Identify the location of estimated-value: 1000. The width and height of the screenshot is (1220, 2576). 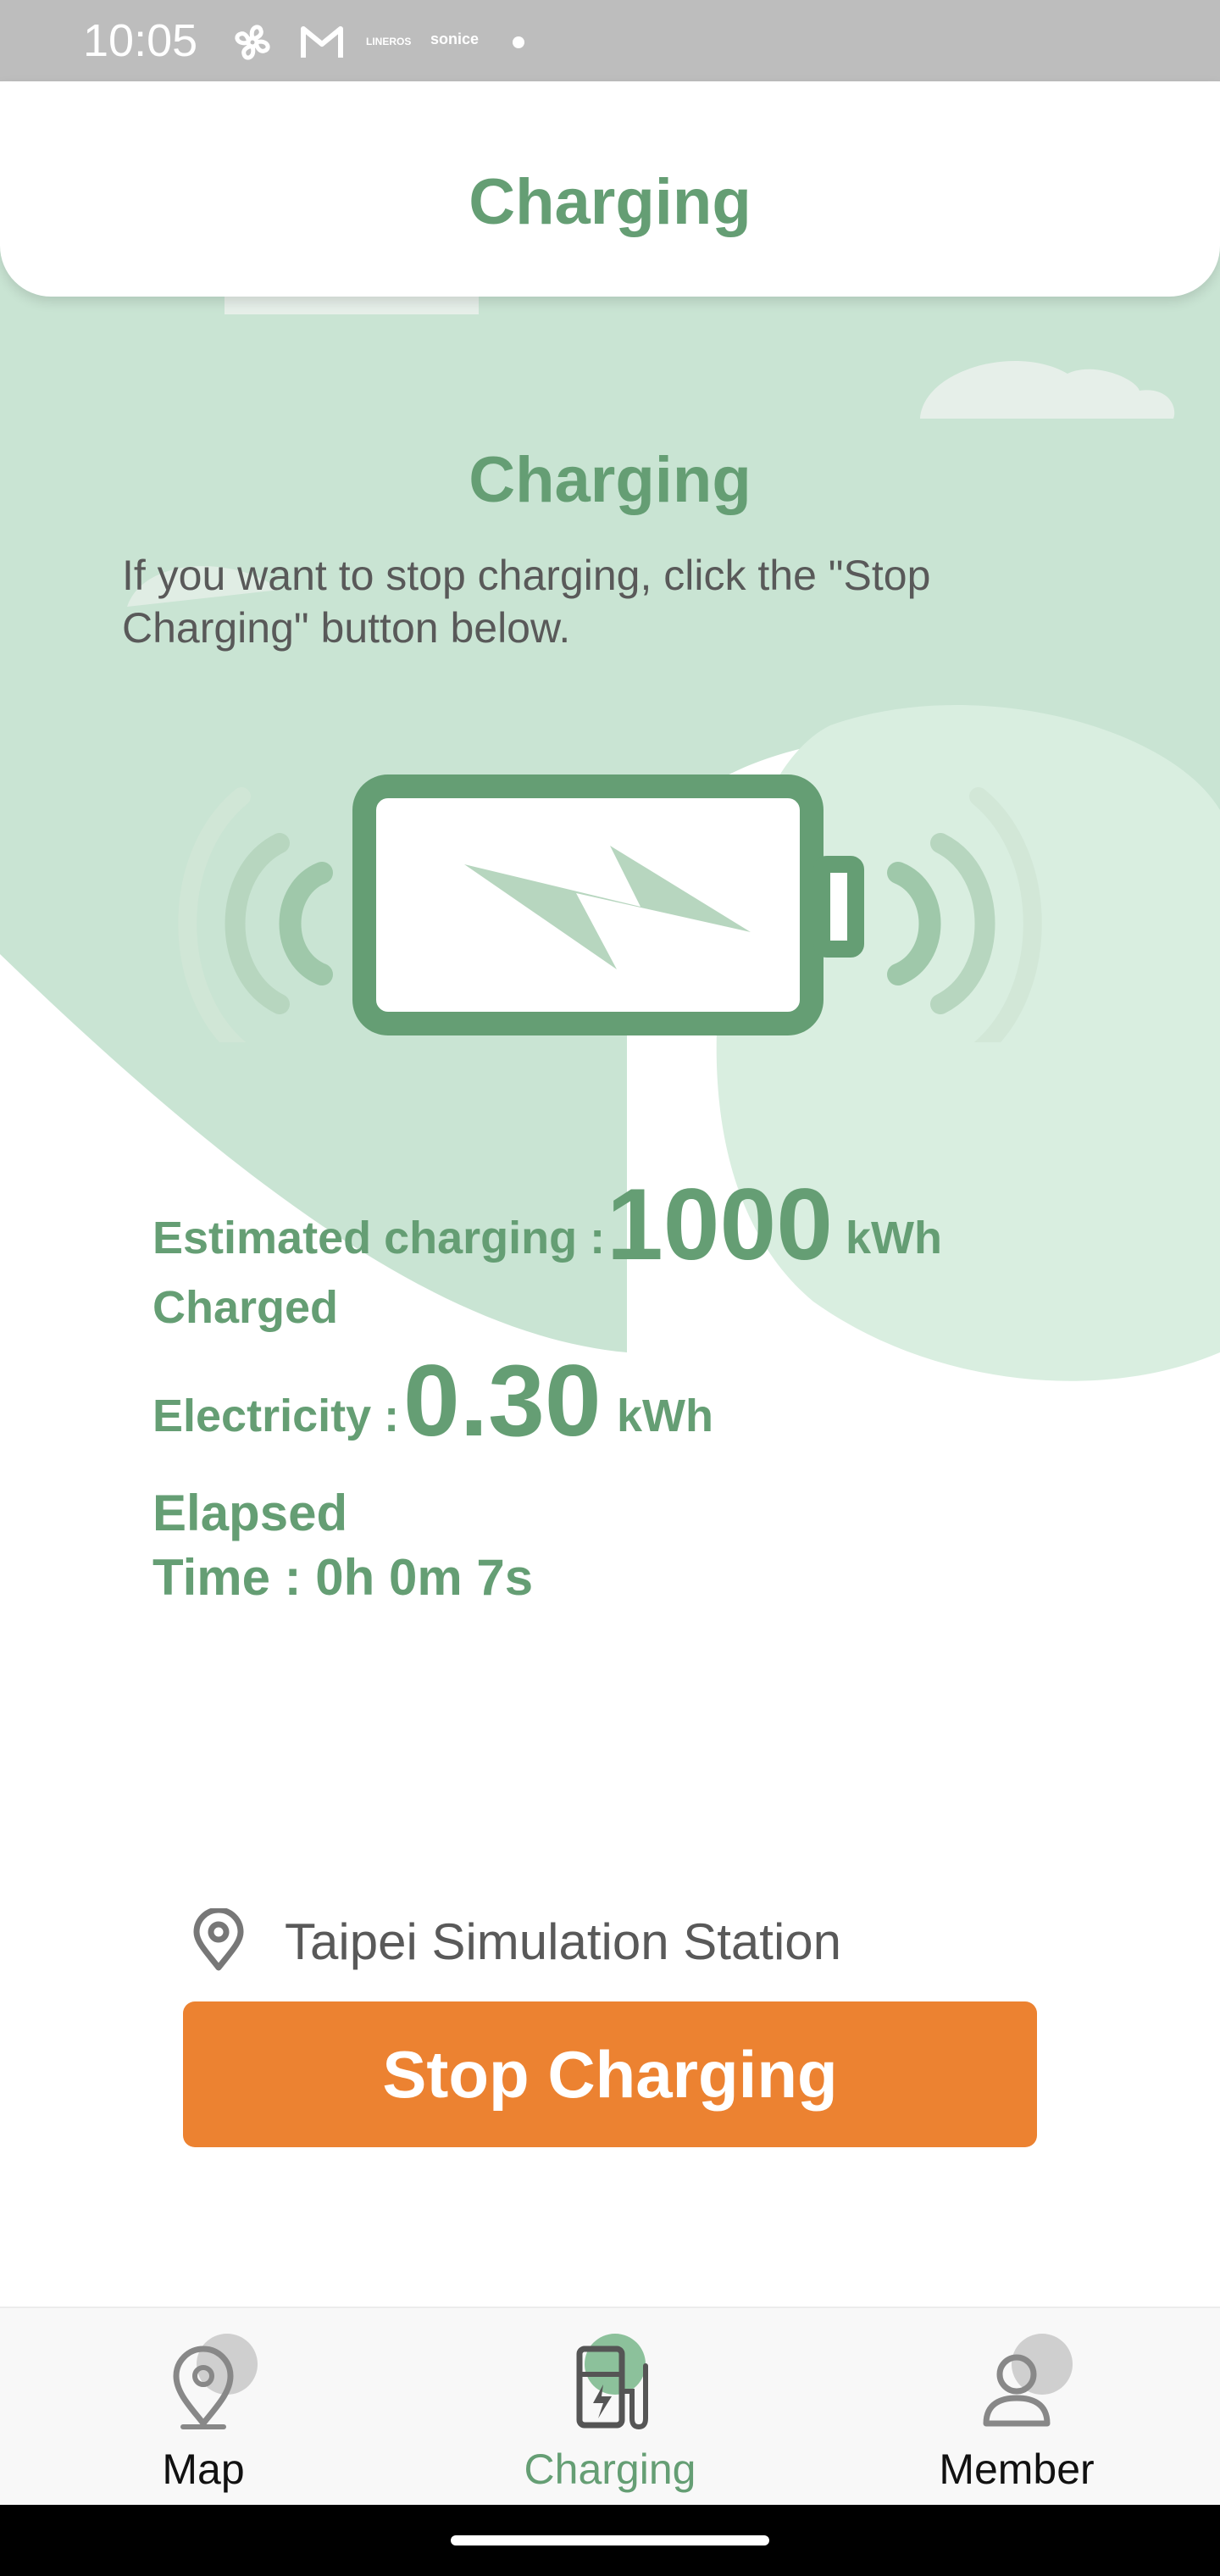
(720, 1224).